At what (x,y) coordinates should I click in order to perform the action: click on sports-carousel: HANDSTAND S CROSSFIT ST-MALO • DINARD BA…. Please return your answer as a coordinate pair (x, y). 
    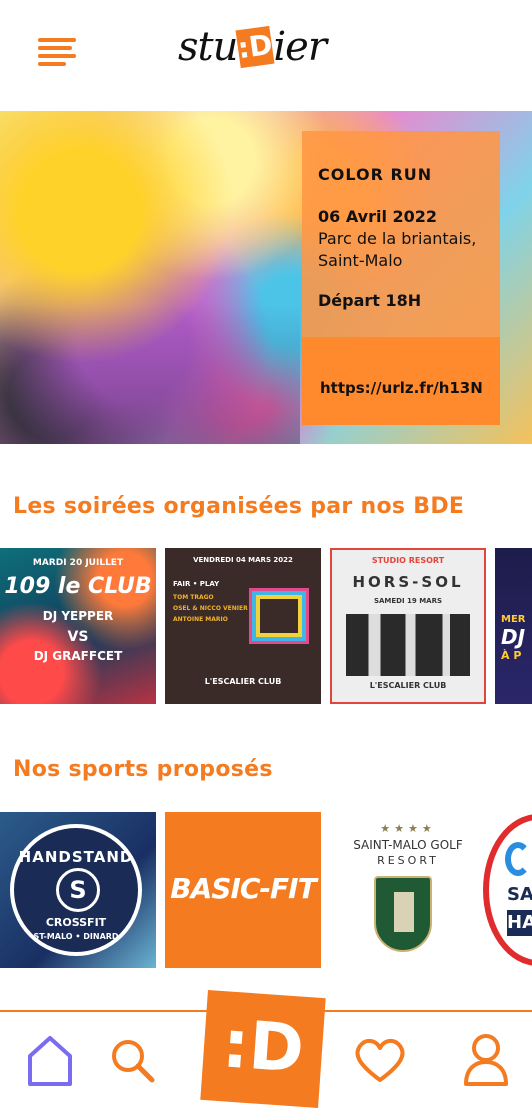
    Looking at the image, I should click on (266, 891).